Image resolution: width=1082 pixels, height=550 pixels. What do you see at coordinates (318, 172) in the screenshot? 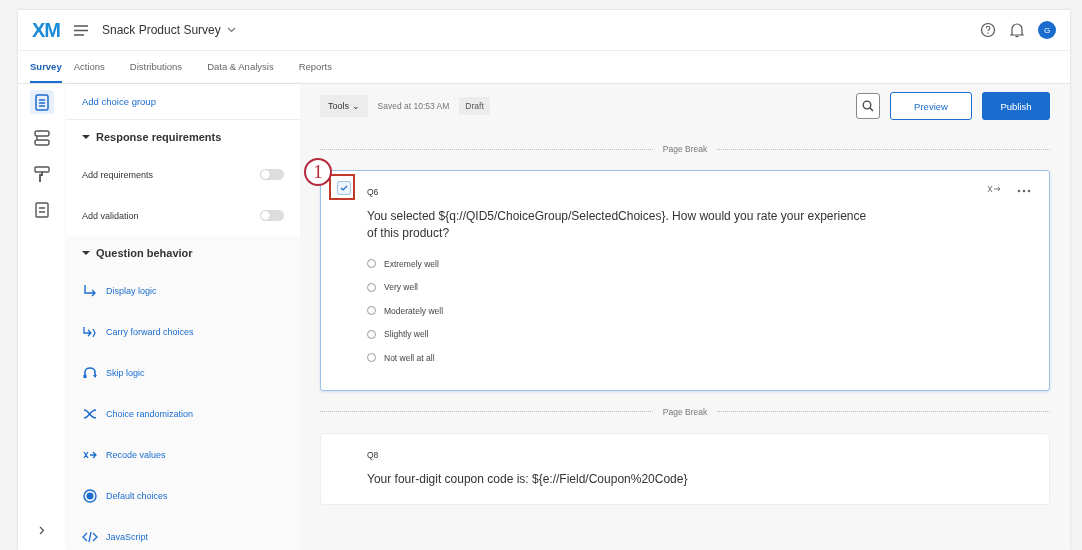
I see `callout-number: 1` at bounding box center [318, 172].